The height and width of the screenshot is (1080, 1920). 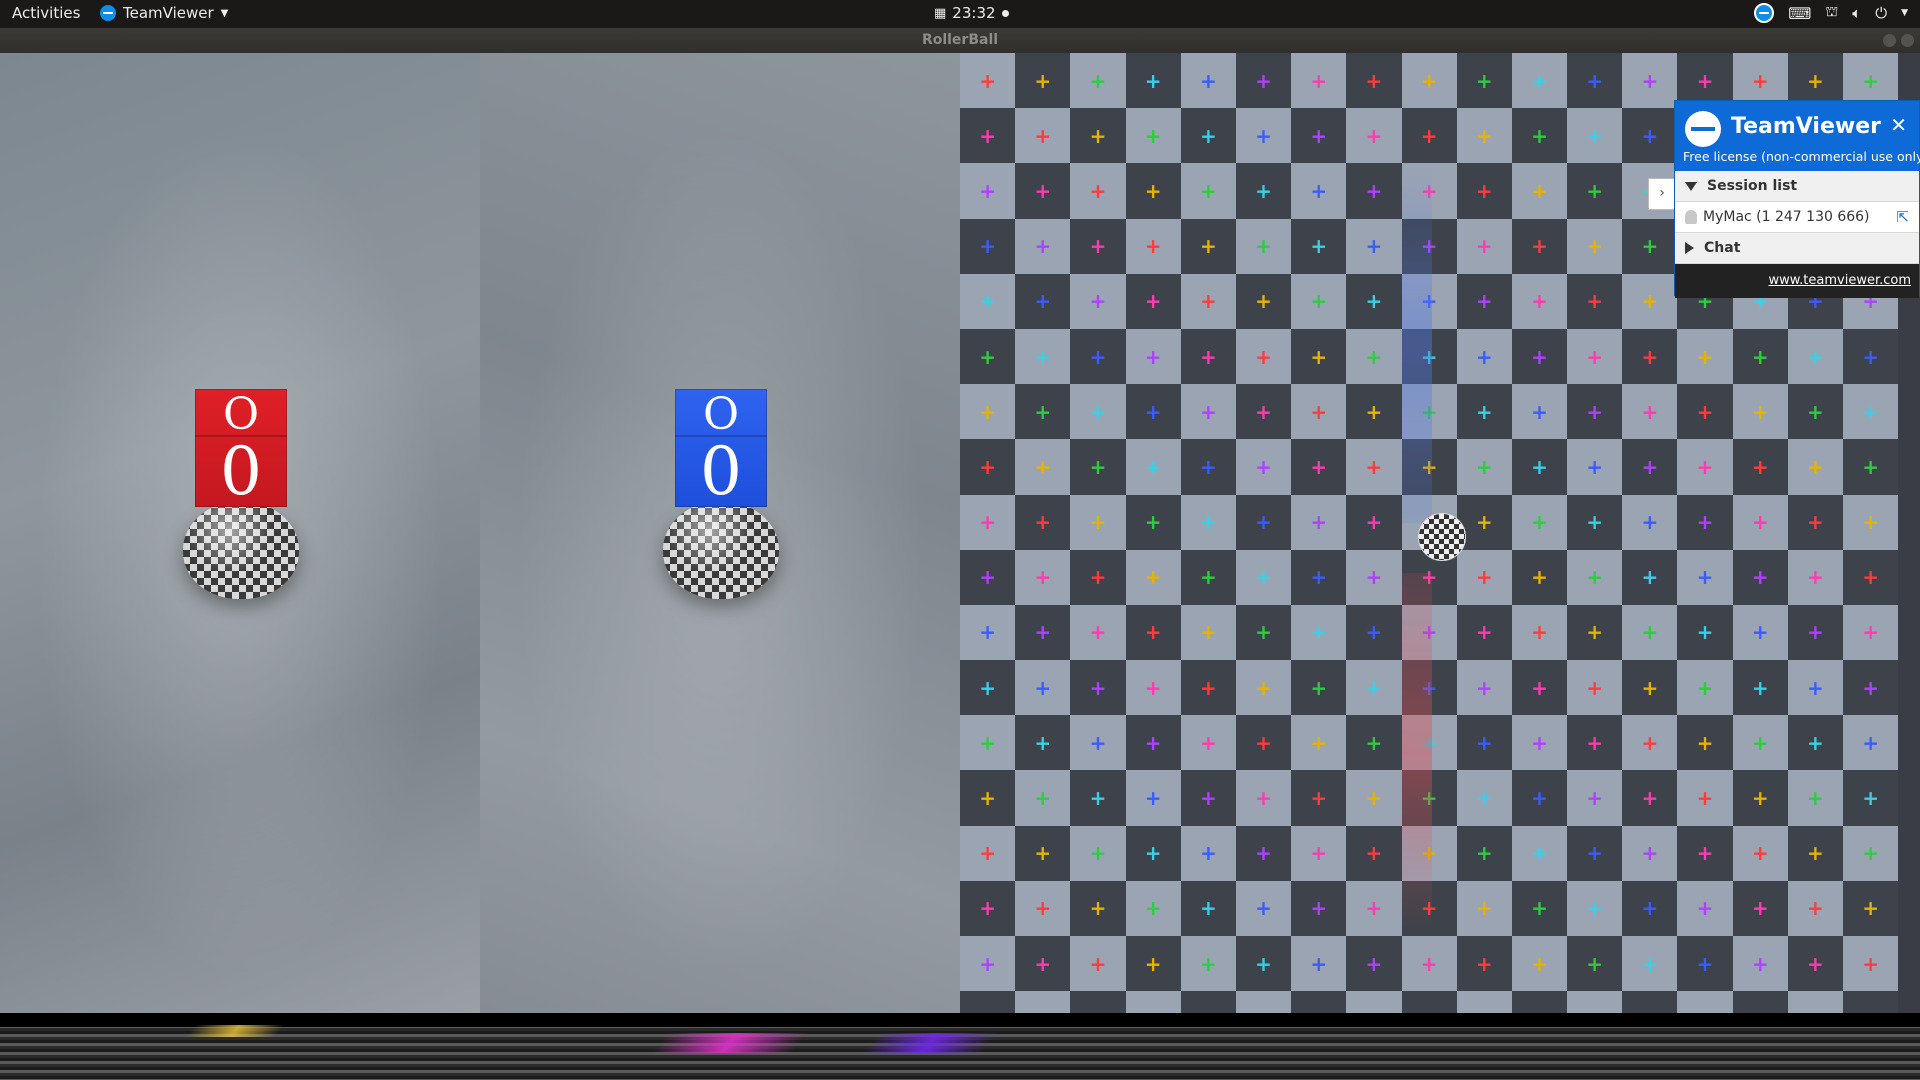 What do you see at coordinates (1907, 40) in the screenshot?
I see `close-window-button` at bounding box center [1907, 40].